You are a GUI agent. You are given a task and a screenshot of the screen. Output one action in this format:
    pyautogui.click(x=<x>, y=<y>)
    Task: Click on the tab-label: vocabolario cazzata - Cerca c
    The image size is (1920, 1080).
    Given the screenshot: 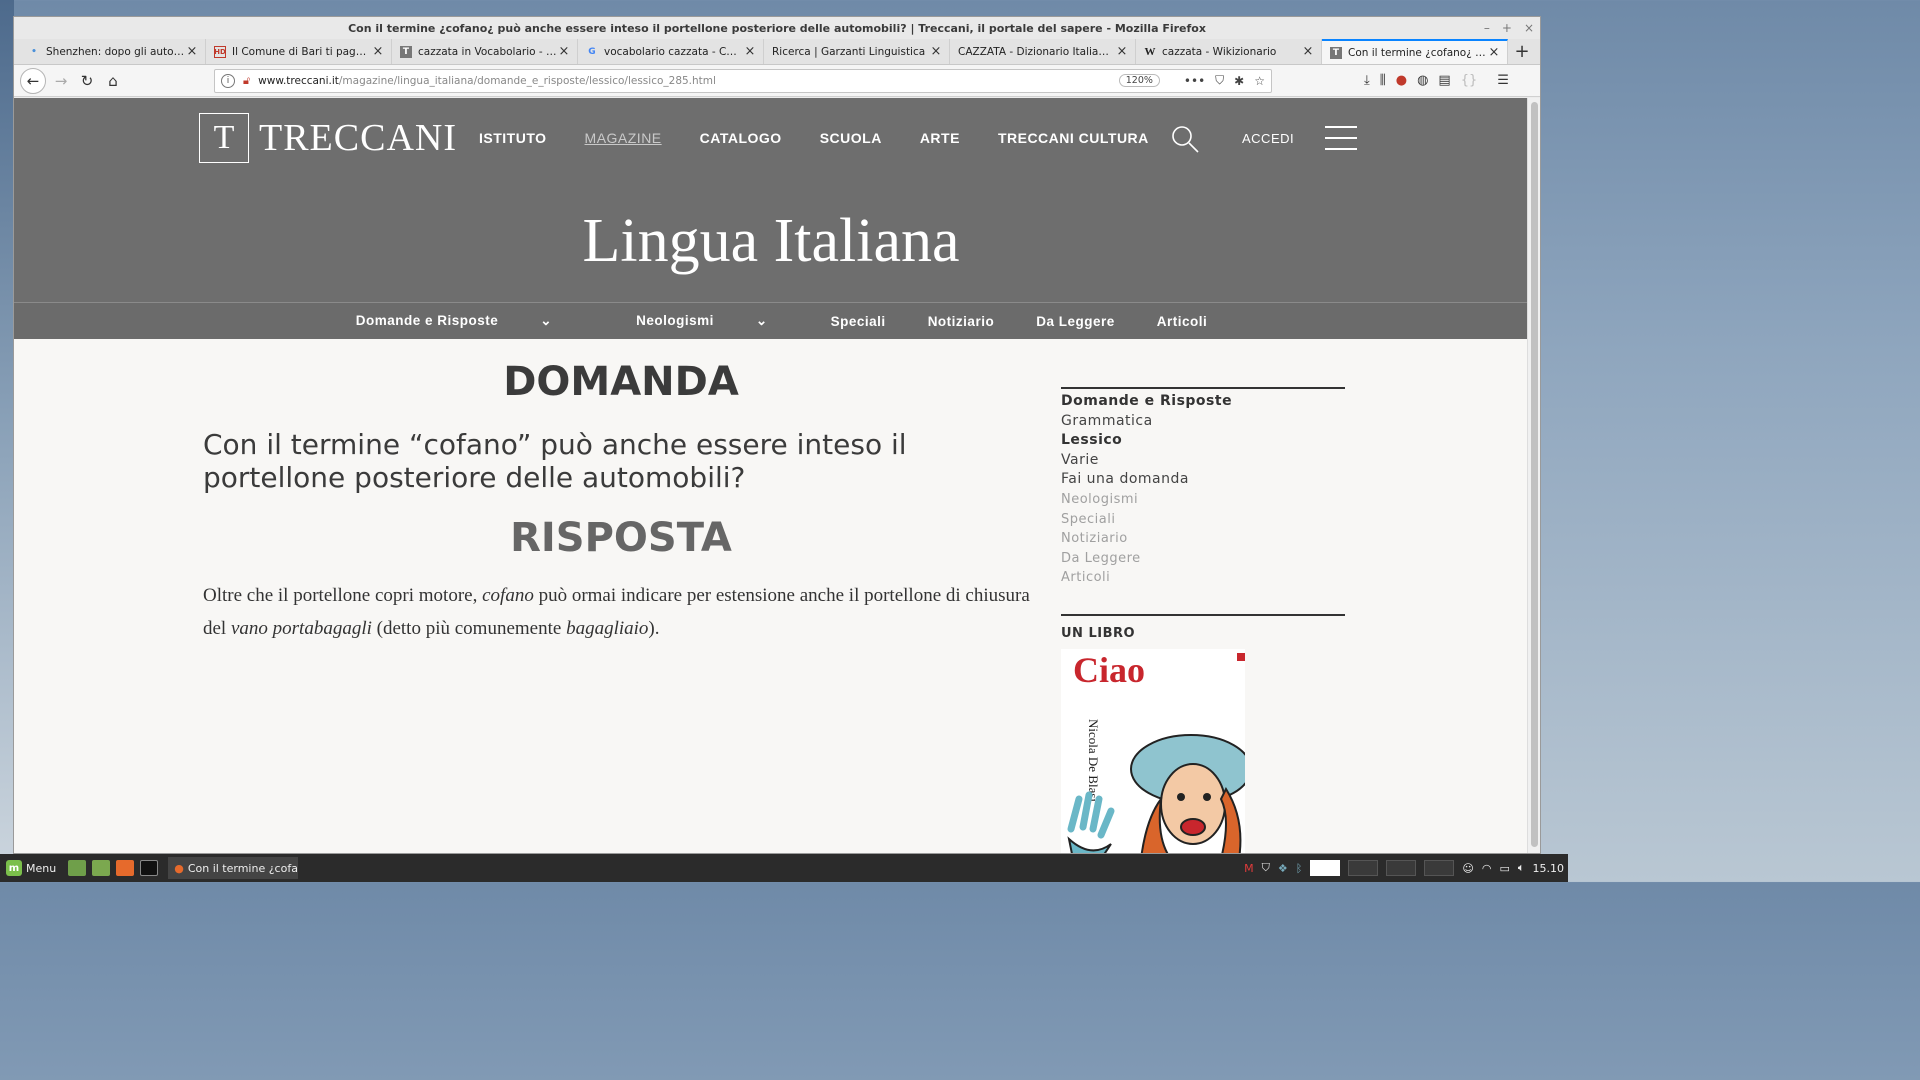 What is the action you would take?
    pyautogui.click(x=673, y=51)
    